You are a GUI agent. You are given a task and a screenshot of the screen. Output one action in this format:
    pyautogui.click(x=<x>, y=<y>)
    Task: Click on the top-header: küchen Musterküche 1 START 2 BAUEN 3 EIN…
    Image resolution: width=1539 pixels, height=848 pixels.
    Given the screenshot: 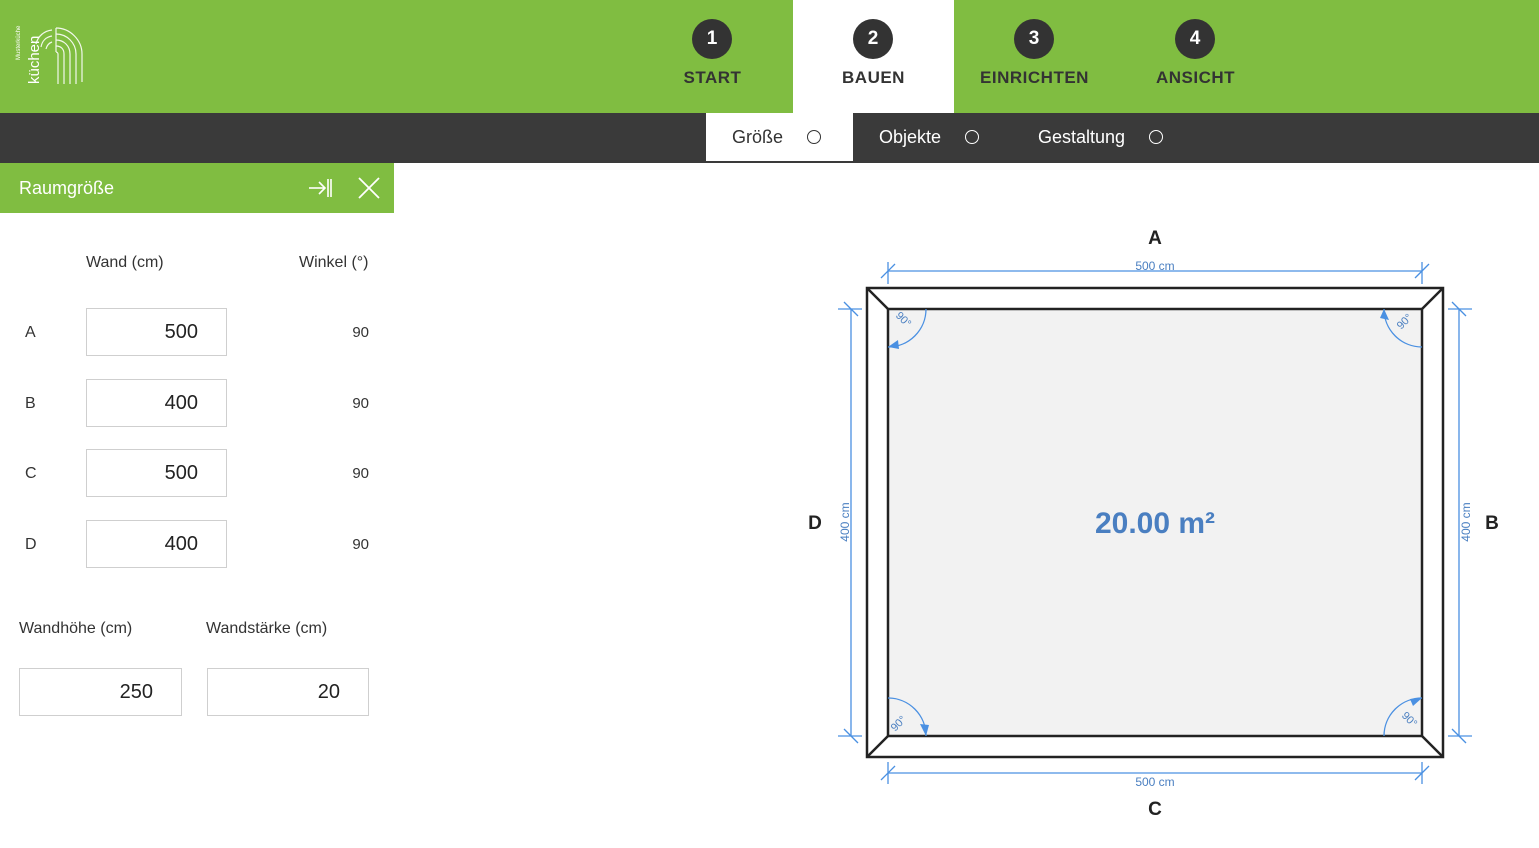 What is the action you would take?
    pyautogui.click(x=769, y=56)
    